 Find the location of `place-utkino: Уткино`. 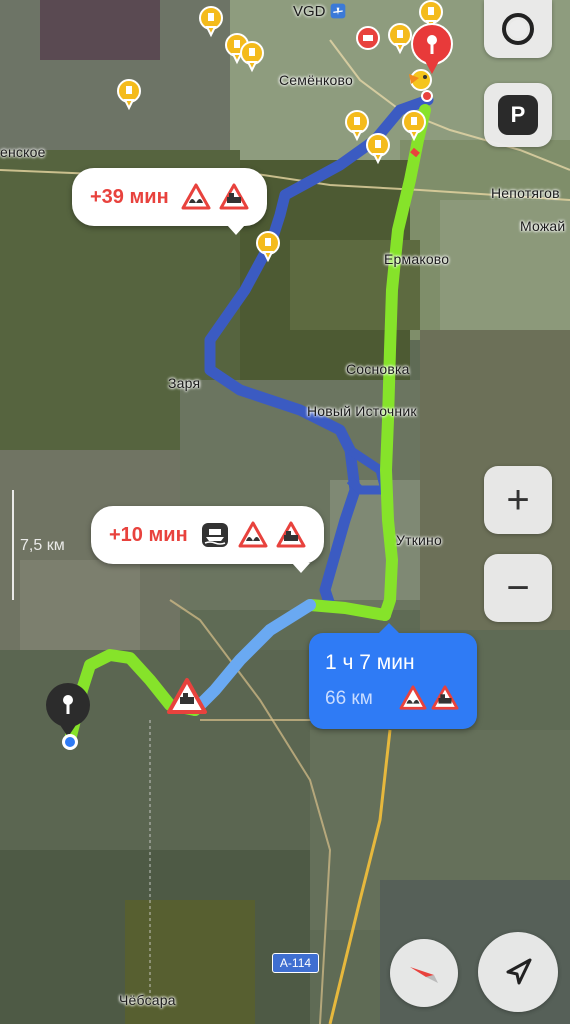

place-utkino: Уткино is located at coordinates (419, 540).